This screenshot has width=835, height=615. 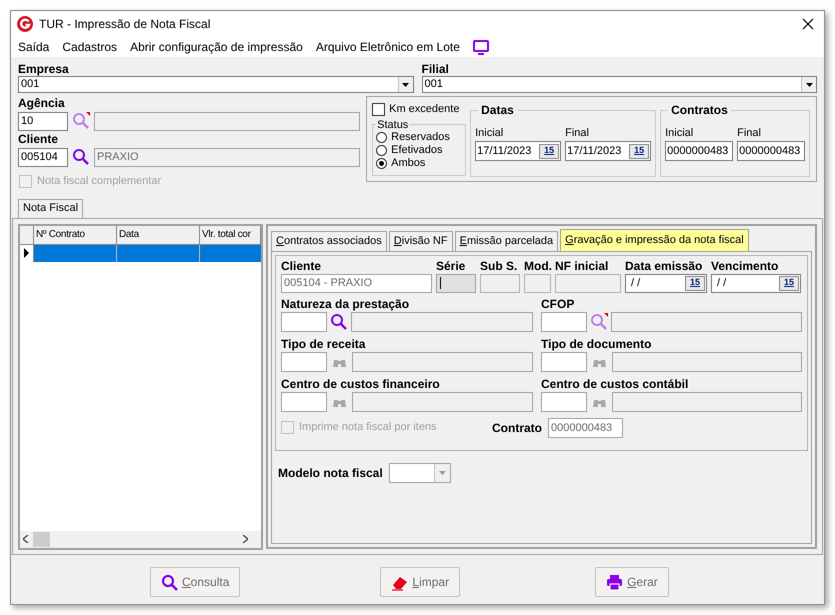 I want to click on checkbox, so click(x=379, y=109).